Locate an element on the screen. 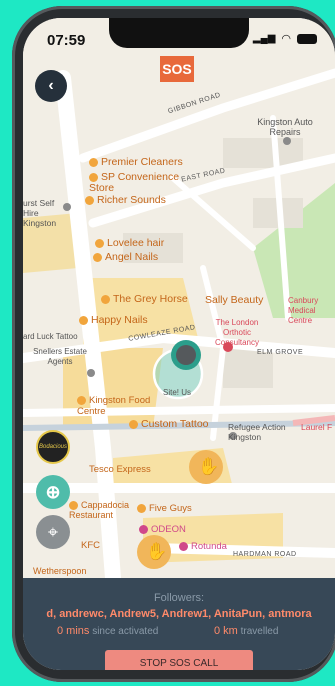  place-label: Lovelee hair is located at coordinates (129, 243).